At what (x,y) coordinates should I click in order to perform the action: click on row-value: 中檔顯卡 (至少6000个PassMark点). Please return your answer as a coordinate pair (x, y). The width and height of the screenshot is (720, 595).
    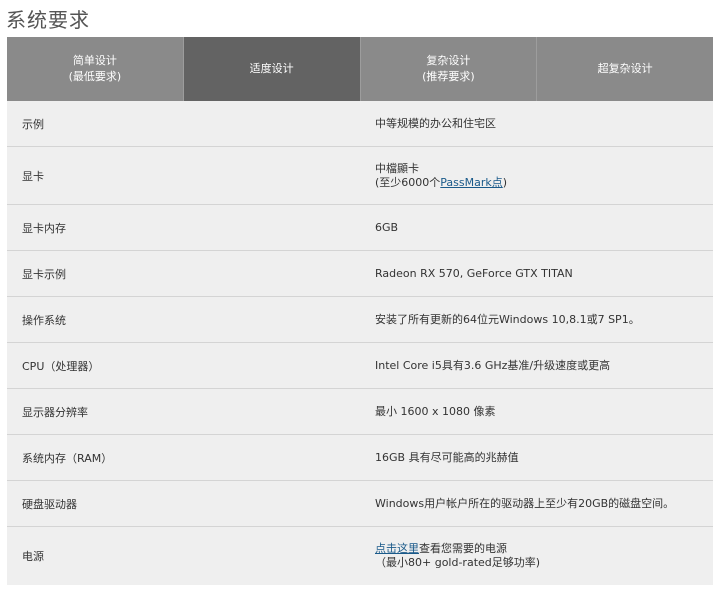
    Looking at the image, I should click on (544, 176).